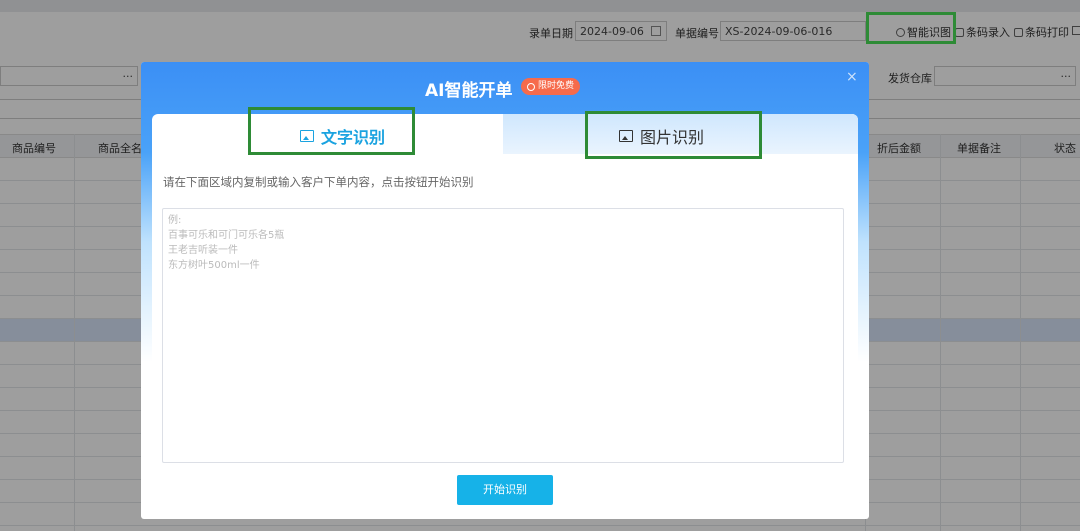 The image size is (1080, 531). I want to click on close-icon: ×, so click(852, 77).